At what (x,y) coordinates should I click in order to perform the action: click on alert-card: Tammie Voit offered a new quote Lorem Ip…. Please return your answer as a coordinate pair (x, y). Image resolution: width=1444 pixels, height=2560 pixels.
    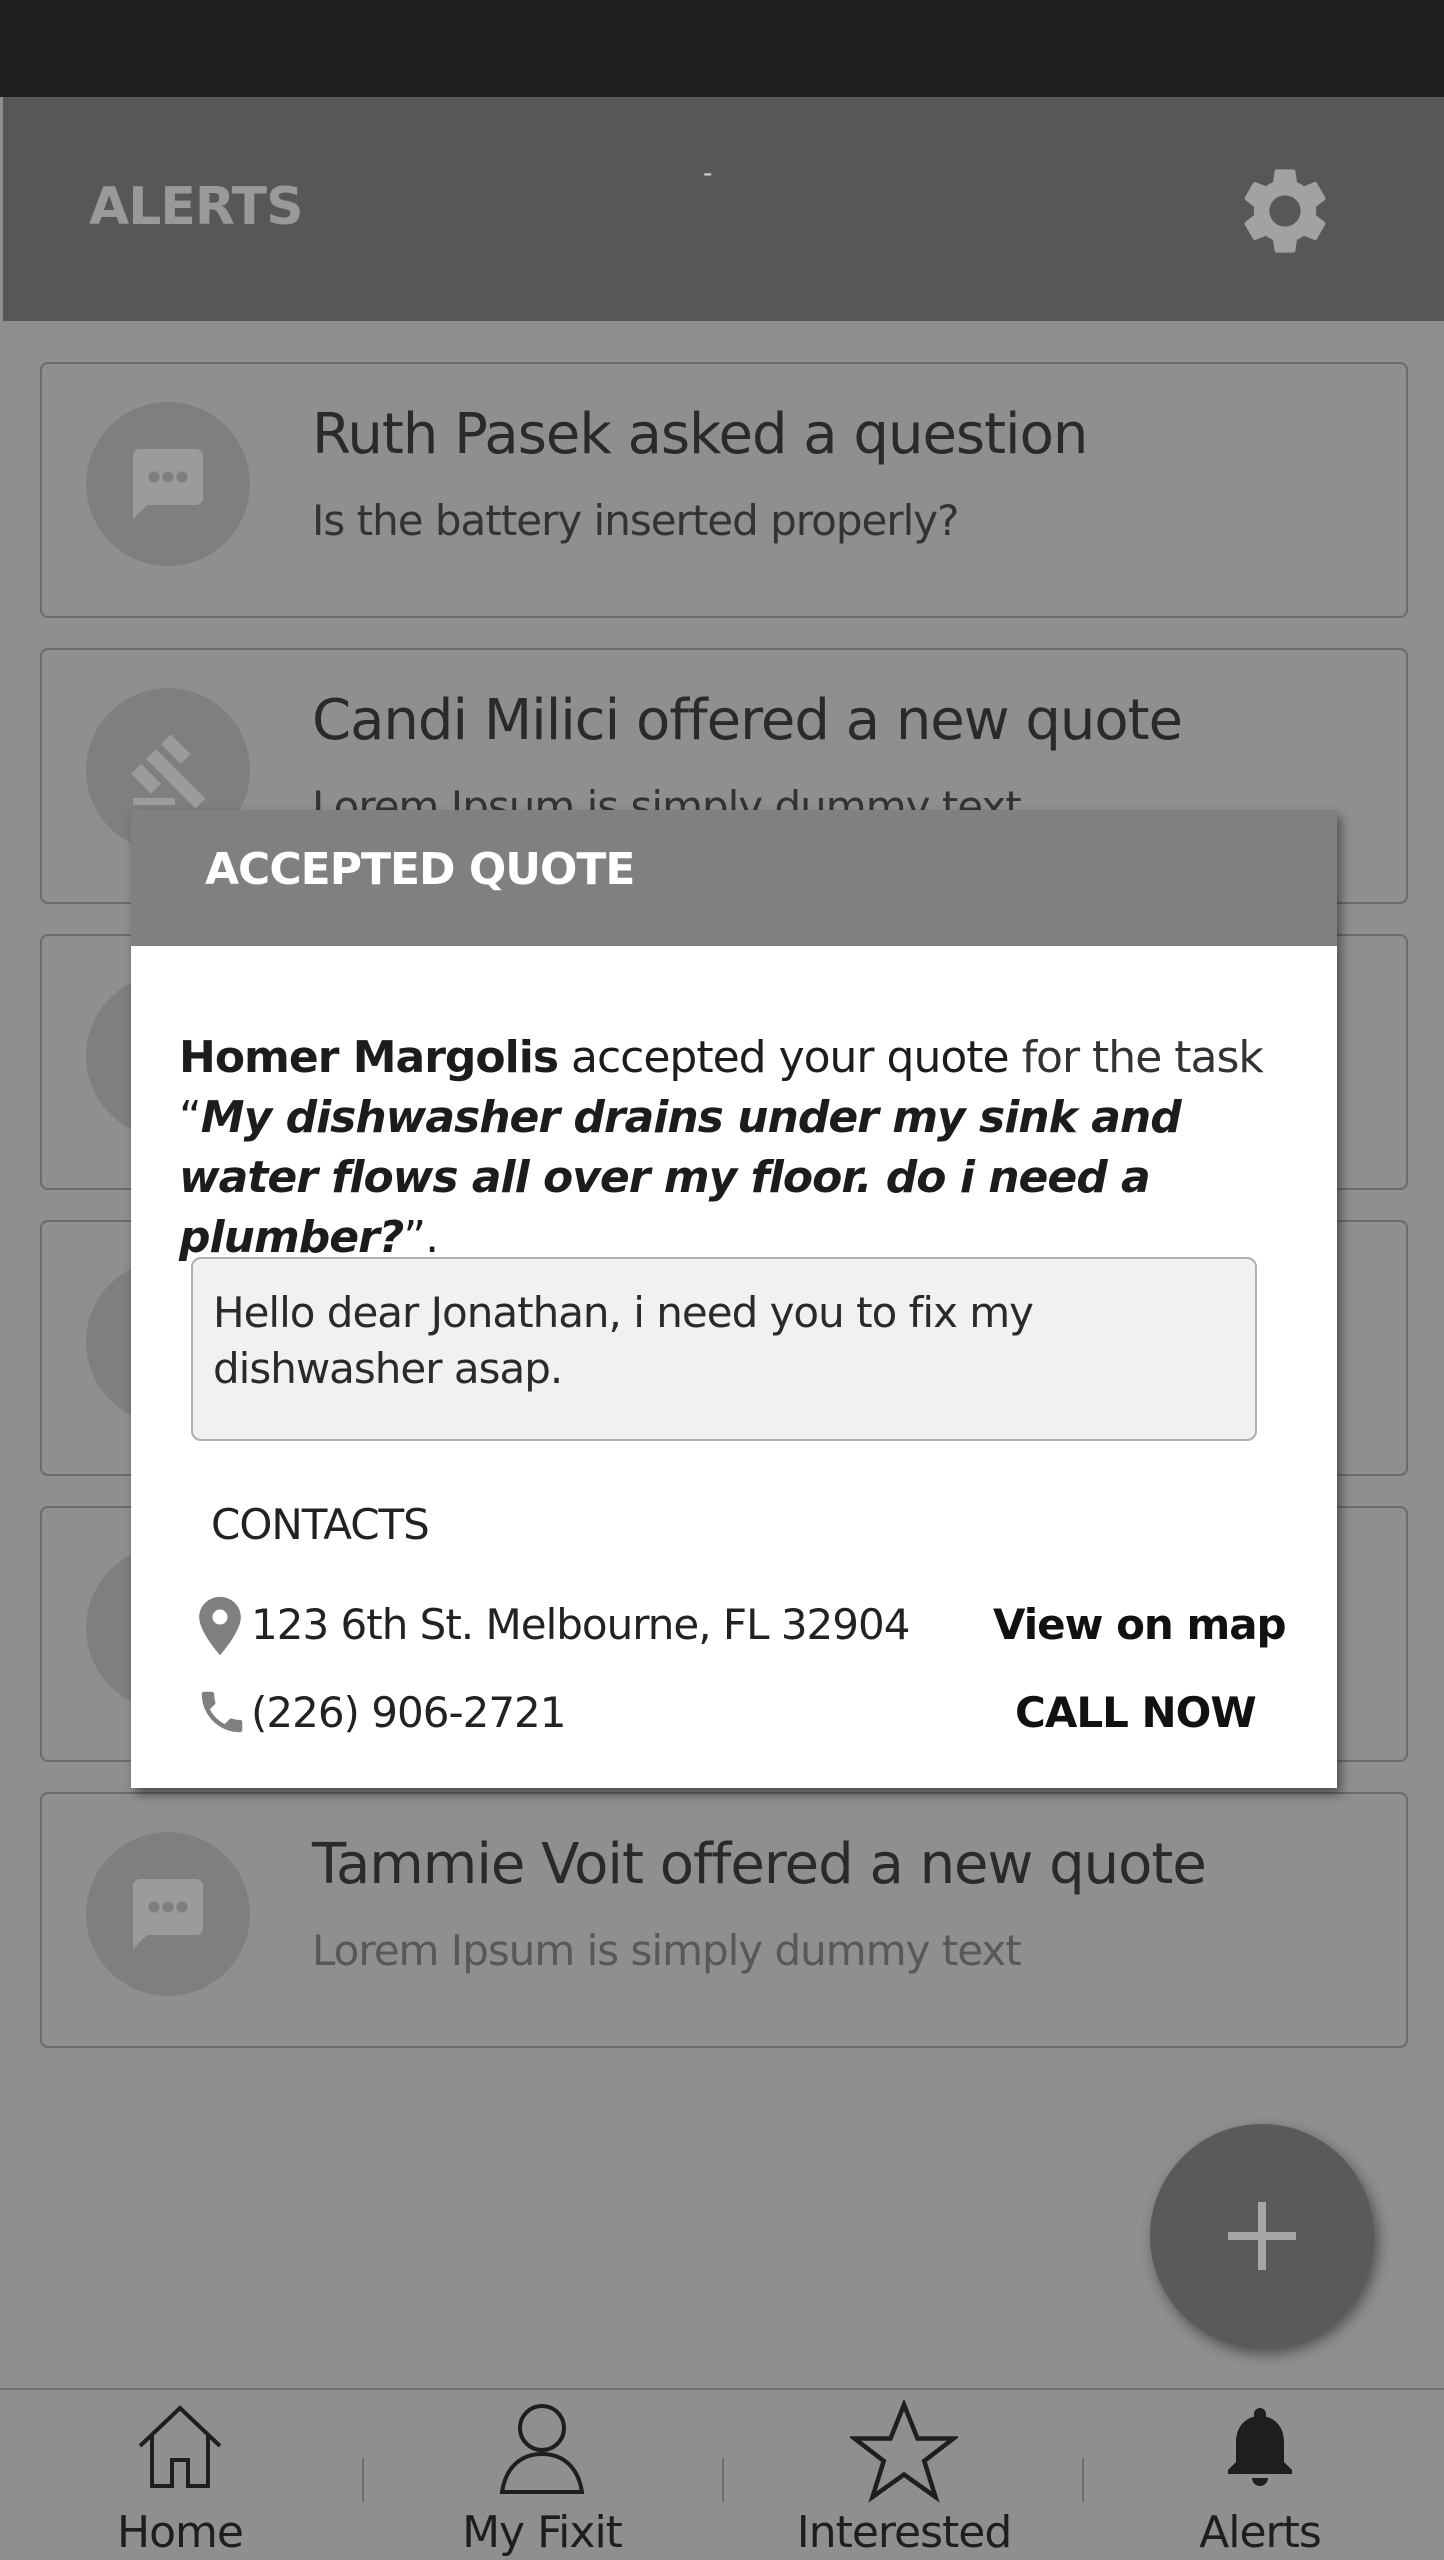
    Looking at the image, I should click on (724, 1920).